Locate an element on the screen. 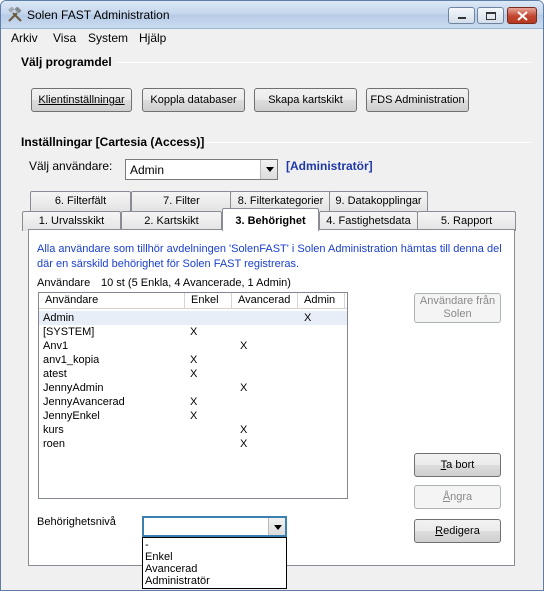 The height and width of the screenshot is (591, 544). tab-urvalsskikt: 1. Urvalsskikt is located at coordinates (71, 221).